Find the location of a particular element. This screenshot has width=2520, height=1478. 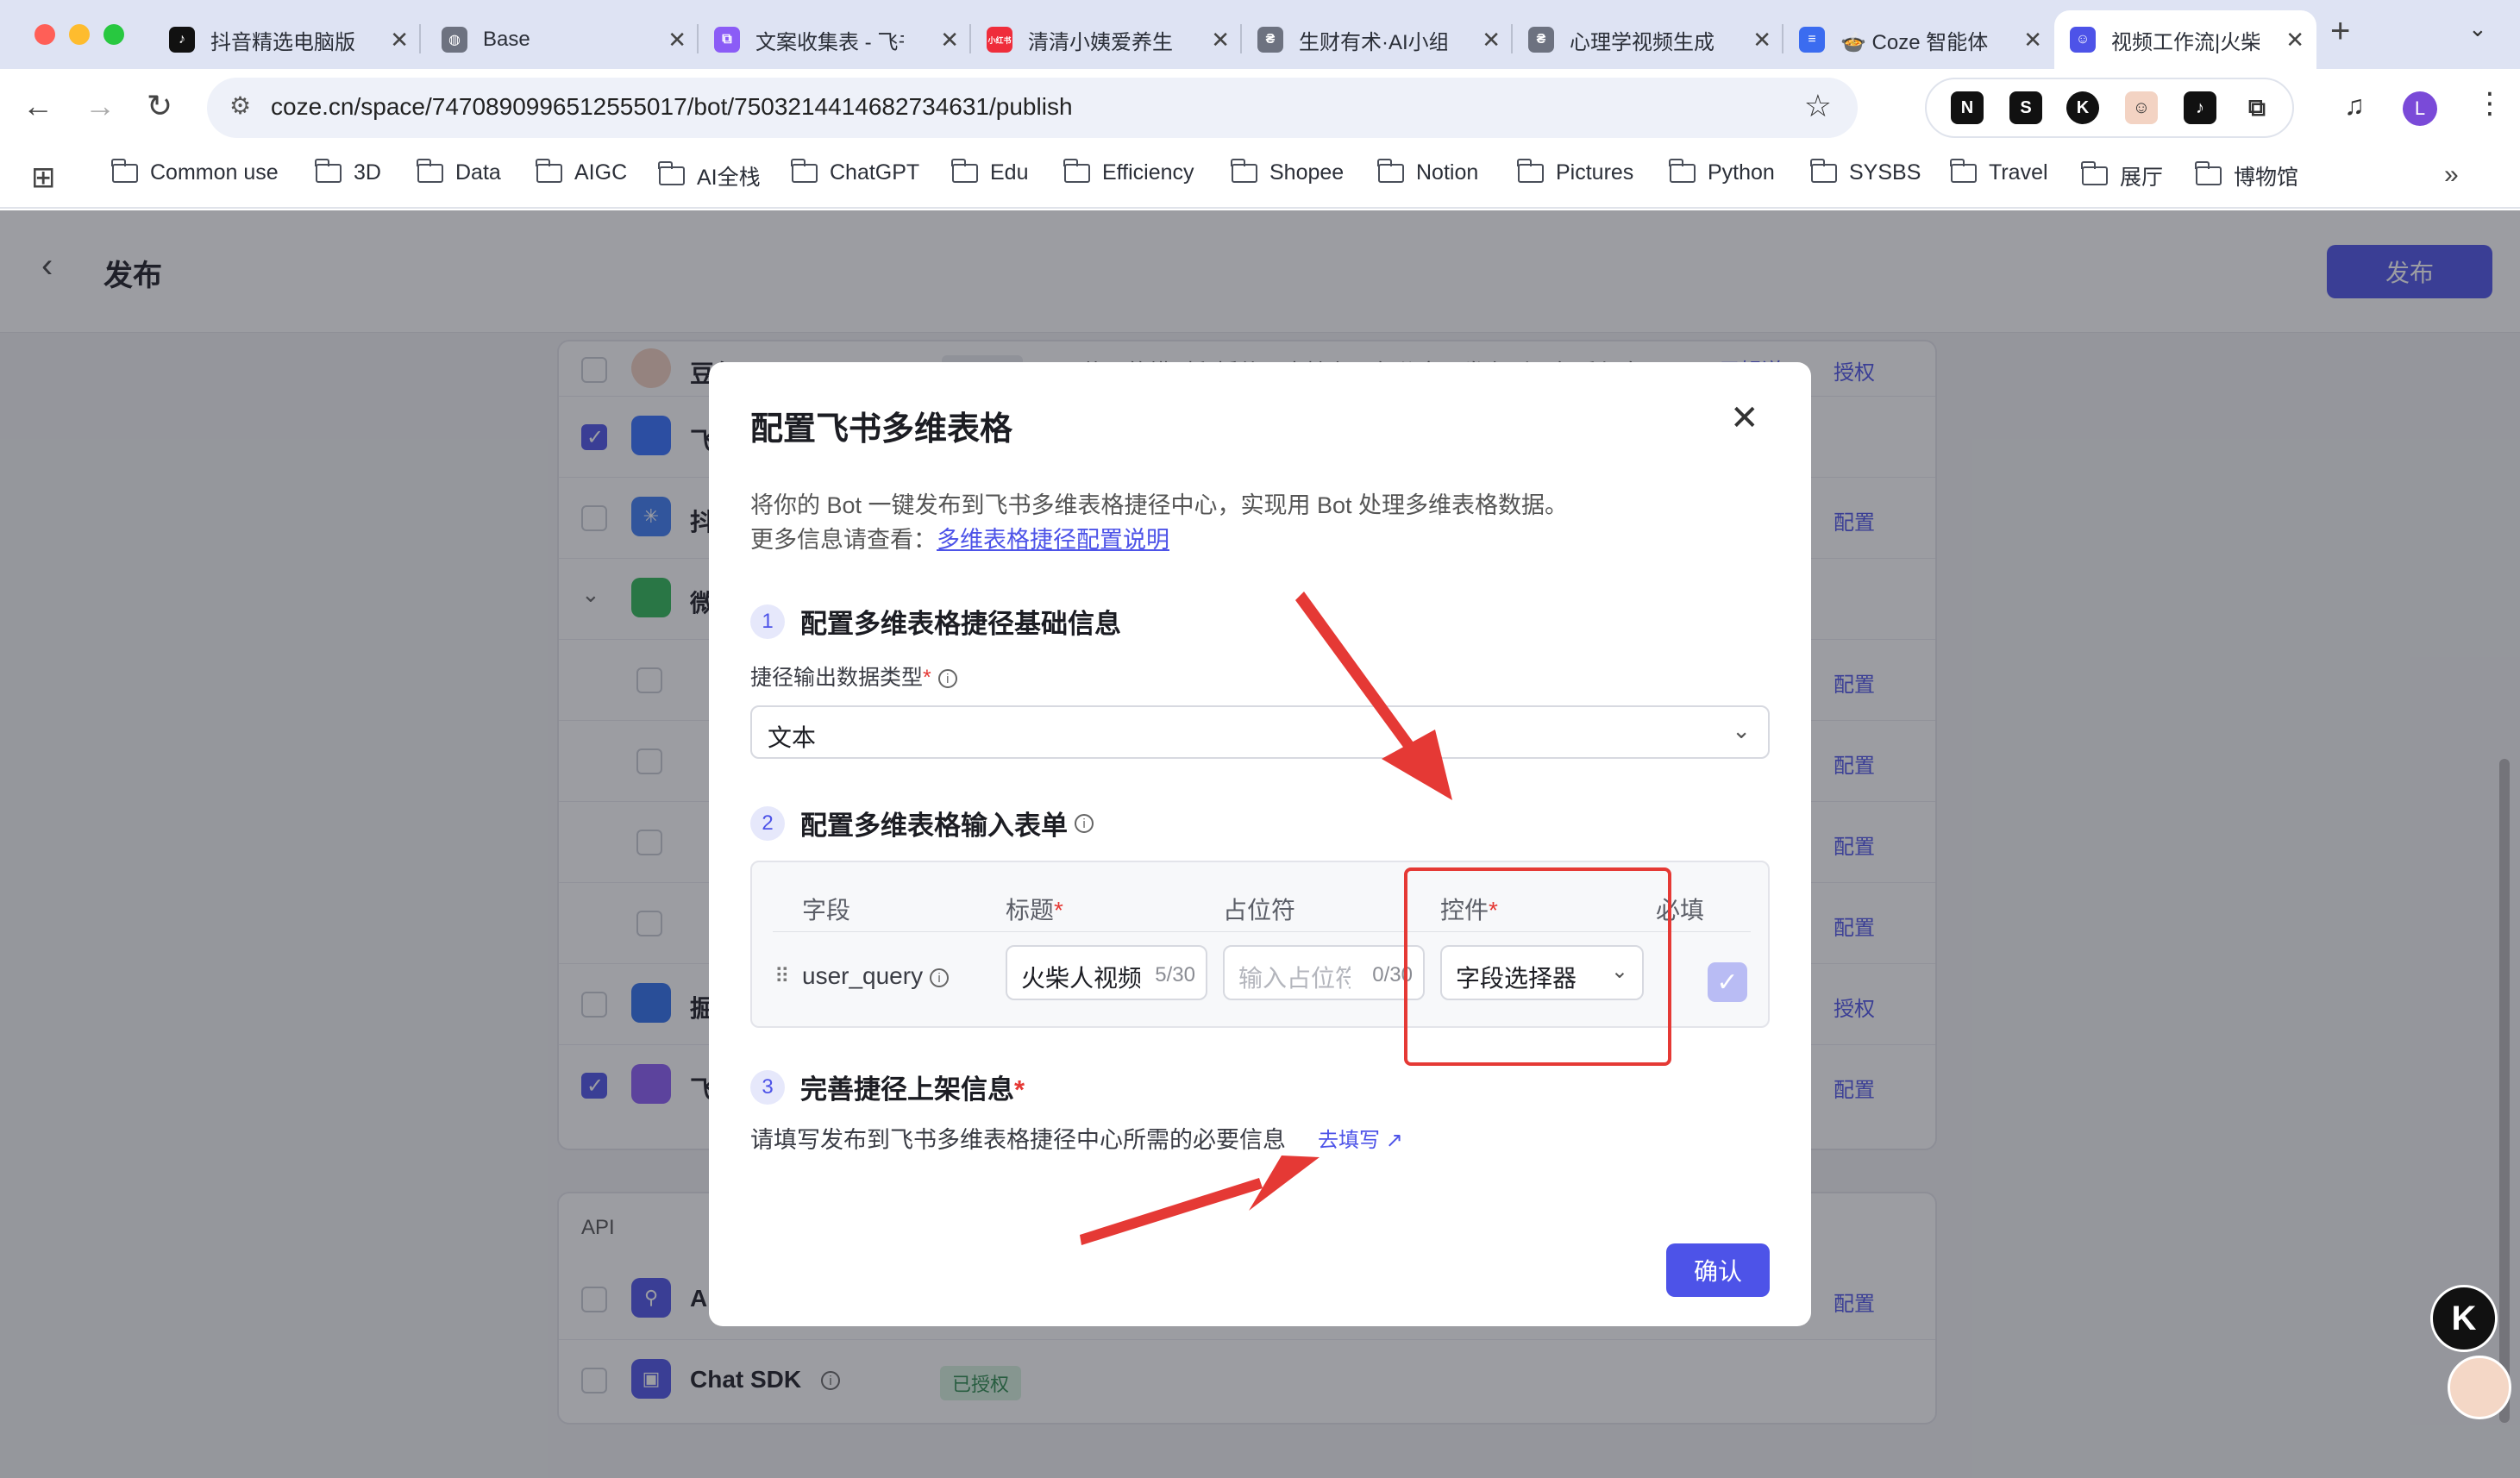

annotation-arrow-left is located at coordinates (1200, 1200).